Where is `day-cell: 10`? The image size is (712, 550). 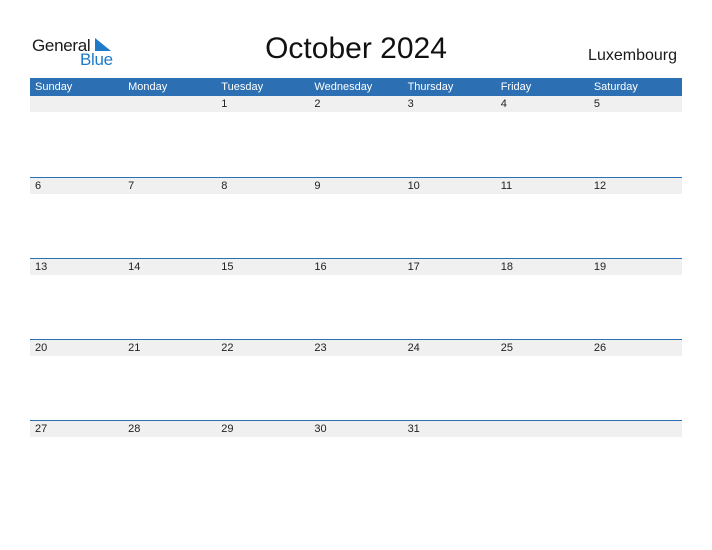
day-cell: 10 is located at coordinates (413, 186).